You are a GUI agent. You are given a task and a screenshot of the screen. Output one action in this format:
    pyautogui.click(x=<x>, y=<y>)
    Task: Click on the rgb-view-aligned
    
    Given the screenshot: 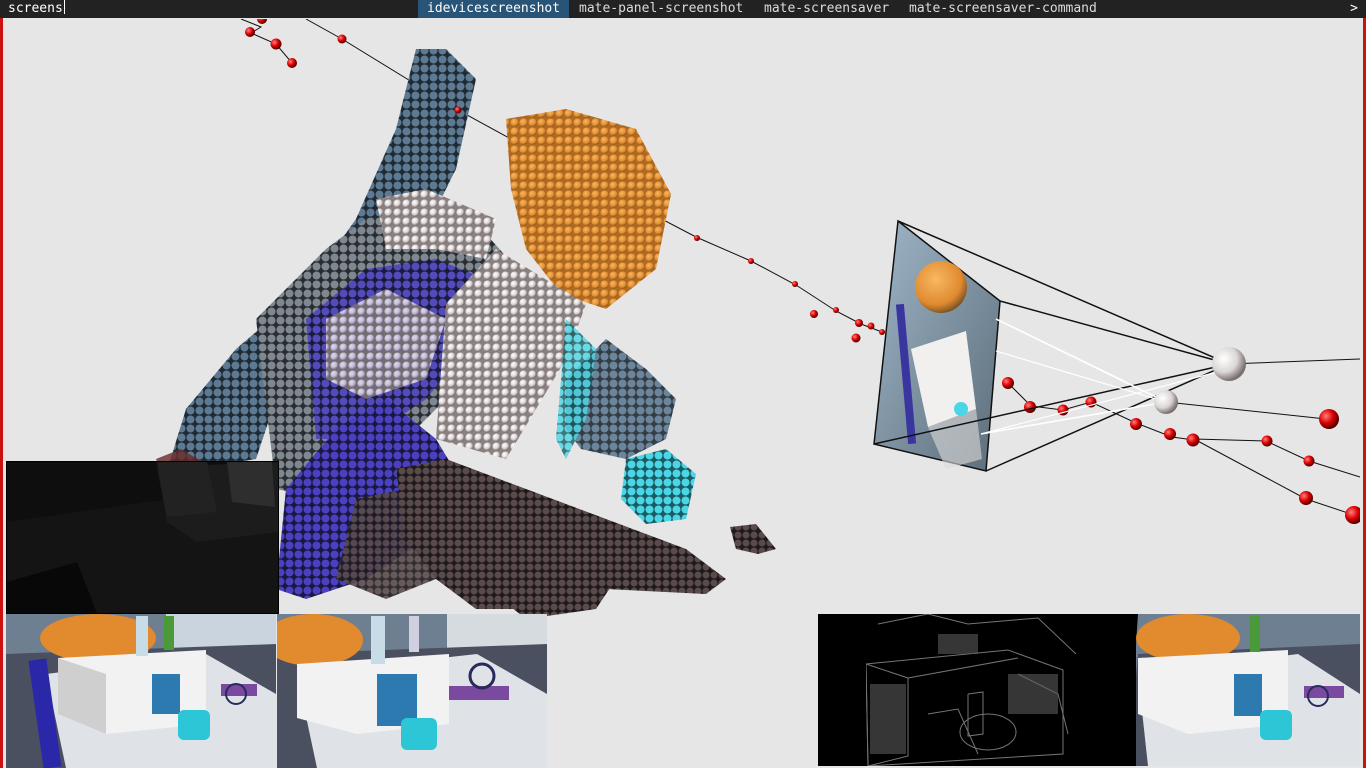 What is the action you would take?
    pyautogui.click(x=1219, y=690)
    